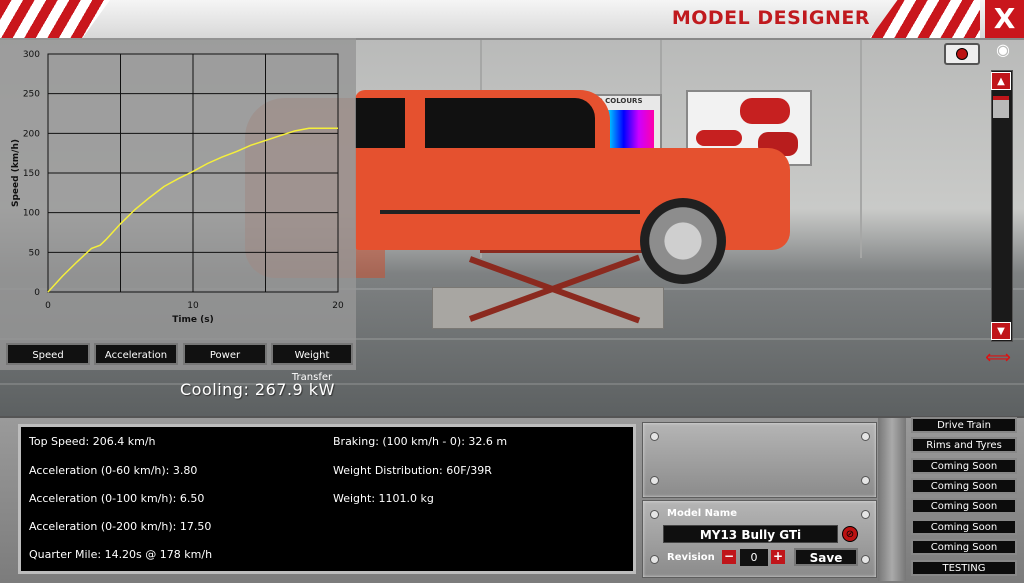  What do you see at coordinates (412, 470) in the screenshot?
I see `stat-weight-distribution: Weight Distribution: 60F/39R` at bounding box center [412, 470].